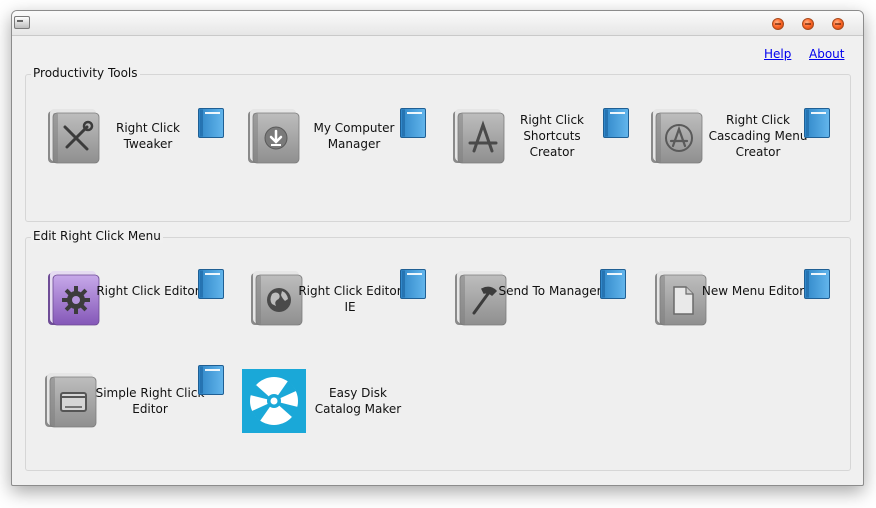 The width and height of the screenshot is (876, 508). What do you see at coordinates (135, 300) in the screenshot?
I see `tool-right-click-editor: Right Click Editor` at bounding box center [135, 300].